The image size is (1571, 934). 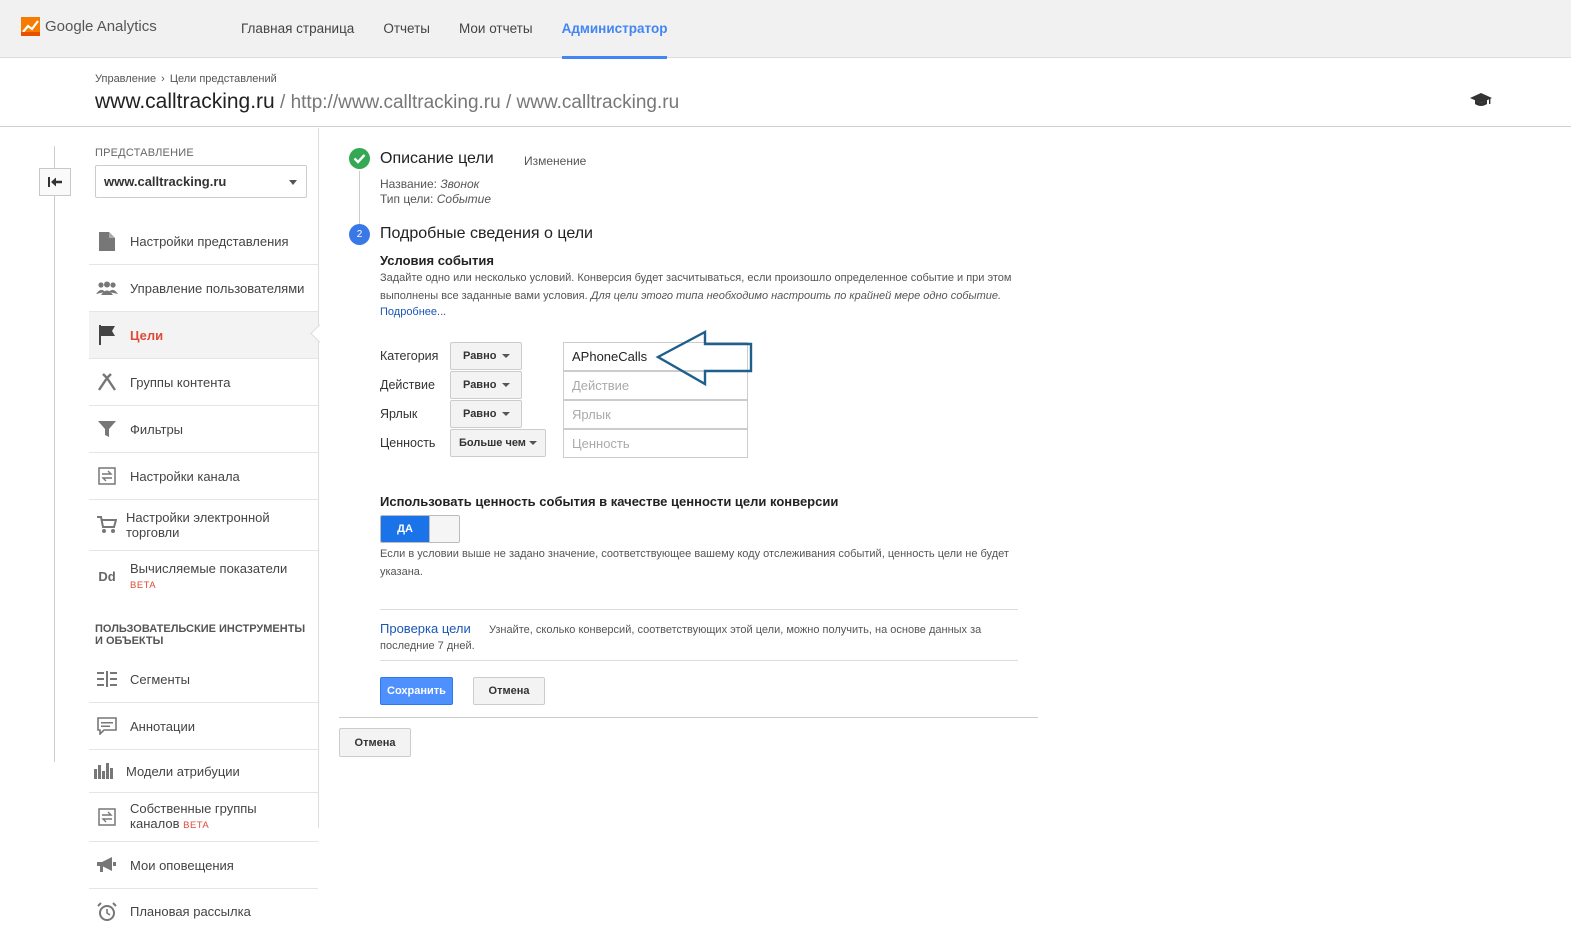 I want to click on cancel-outer-button: Отмена, so click(x=375, y=742).